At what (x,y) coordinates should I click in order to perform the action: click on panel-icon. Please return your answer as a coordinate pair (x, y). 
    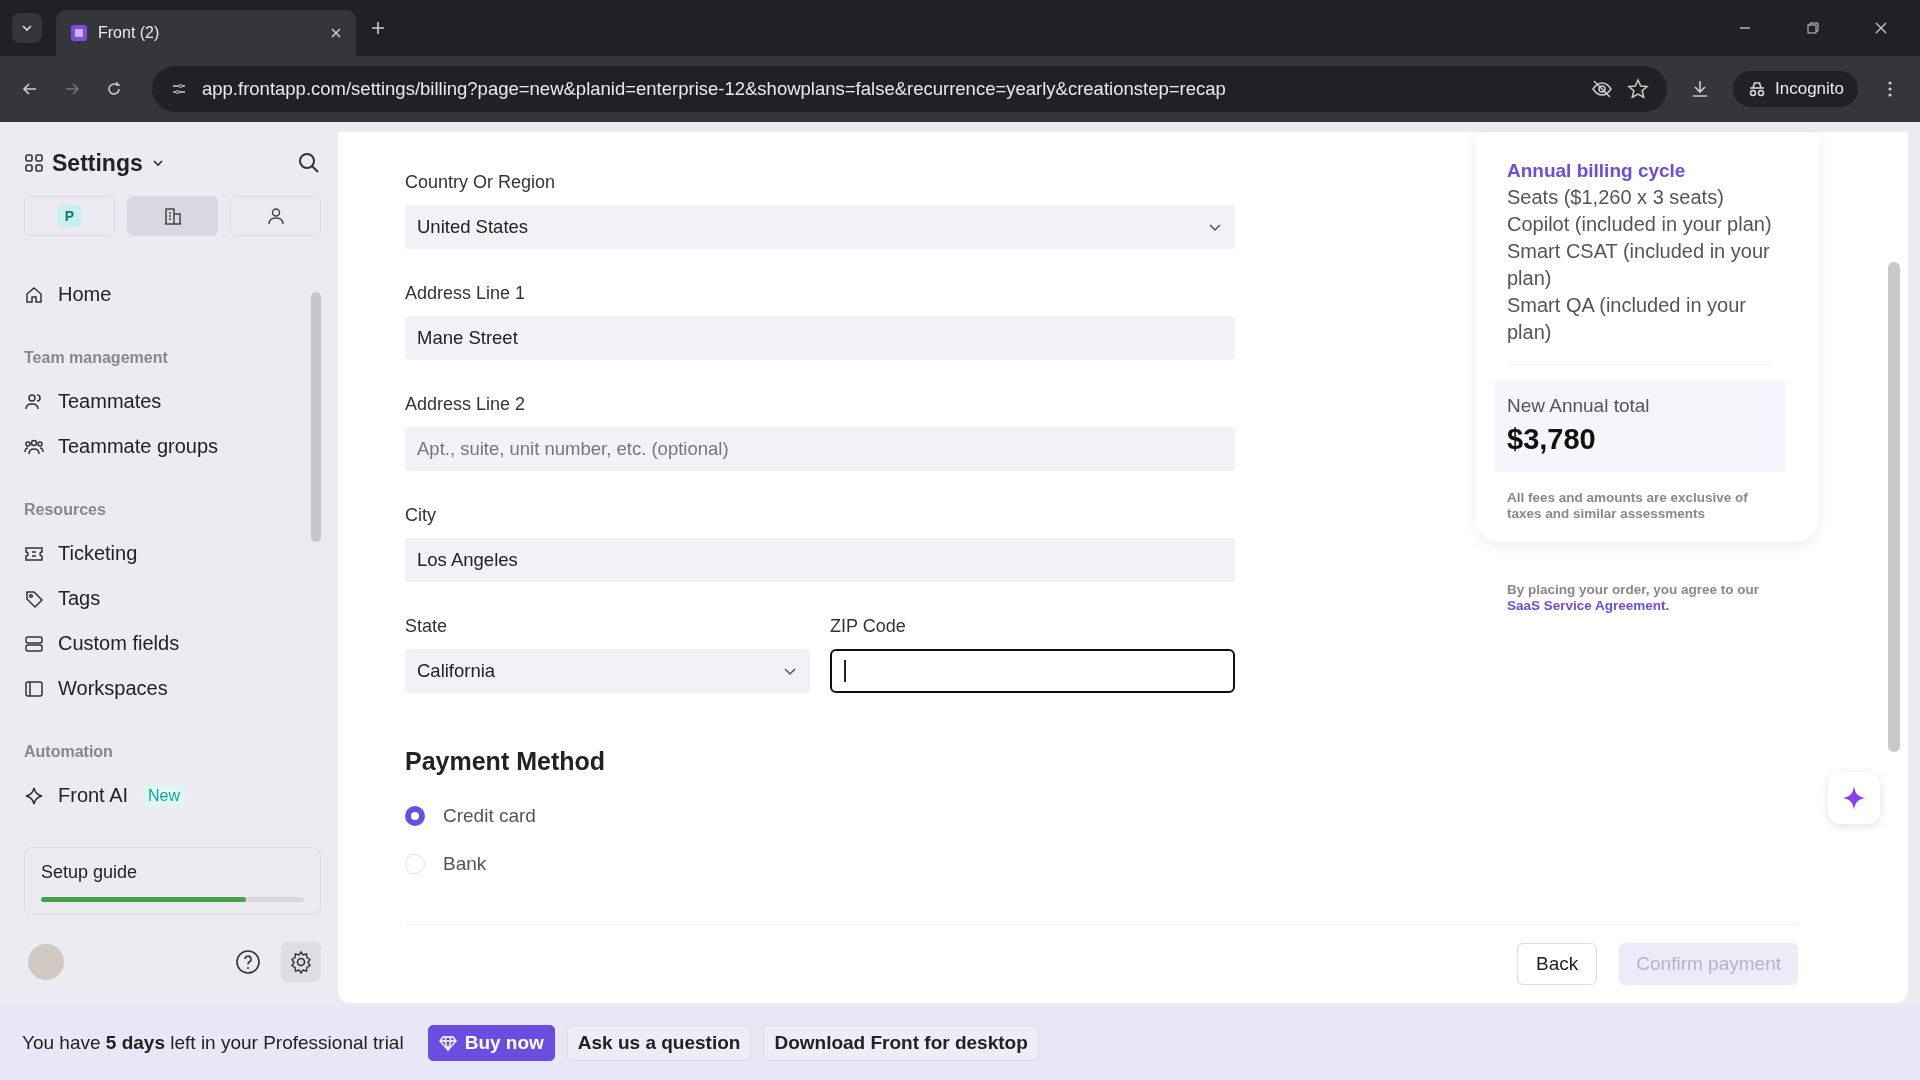
    Looking at the image, I should click on (34, 688).